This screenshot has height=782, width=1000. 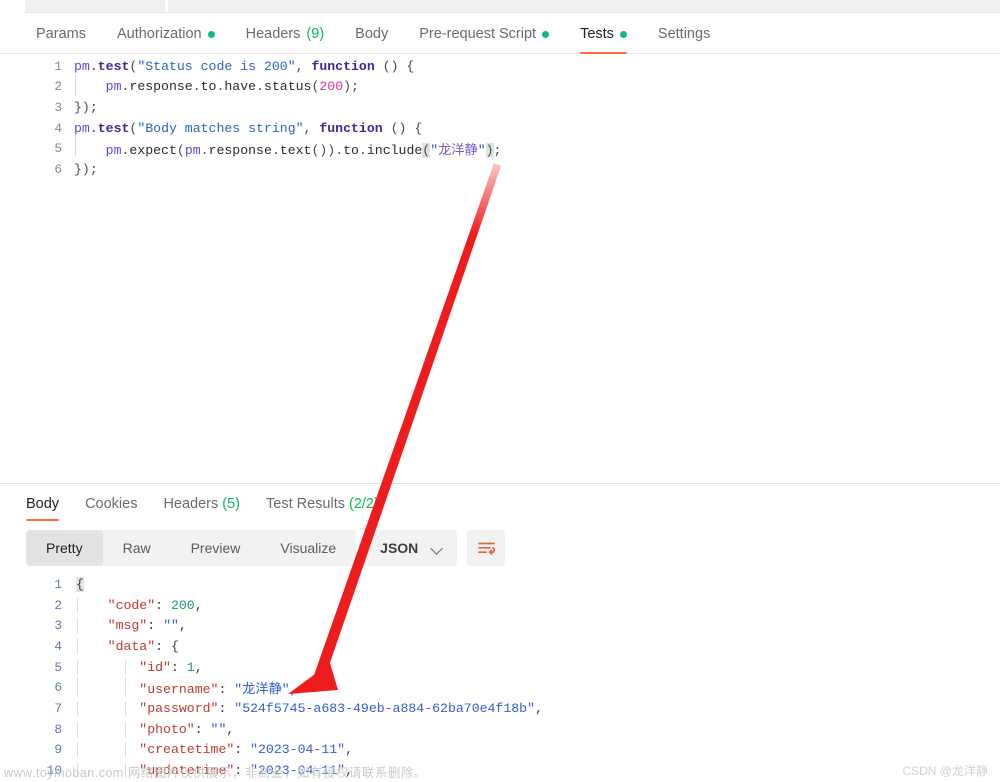 What do you see at coordinates (187, 688) in the screenshot?
I see `json-line-text: "username": "龙洋静",` at bounding box center [187, 688].